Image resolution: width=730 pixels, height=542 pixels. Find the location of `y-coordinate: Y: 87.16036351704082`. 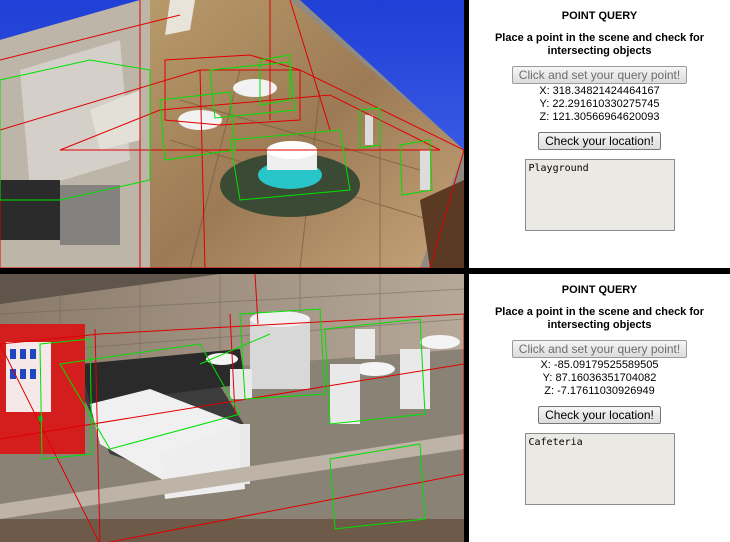

y-coordinate: Y: 87.16036351704082 is located at coordinates (599, 378).